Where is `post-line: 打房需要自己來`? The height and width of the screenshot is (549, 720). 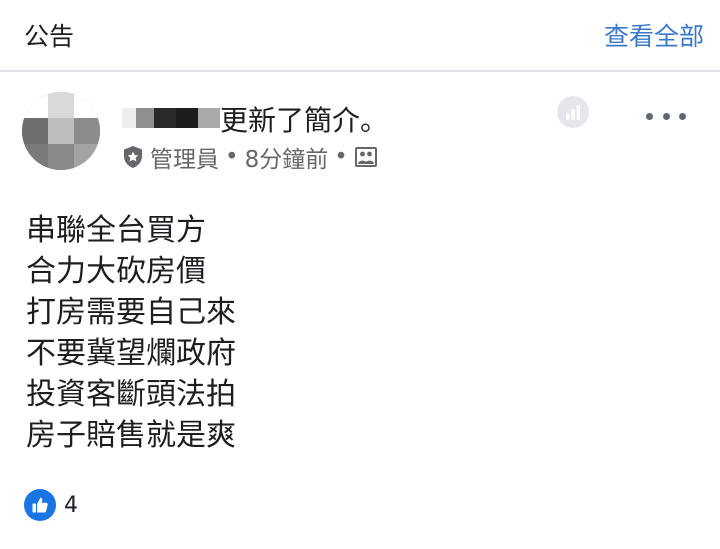 post-line: 打房需要自己來 is located at coordinates (131, 312).